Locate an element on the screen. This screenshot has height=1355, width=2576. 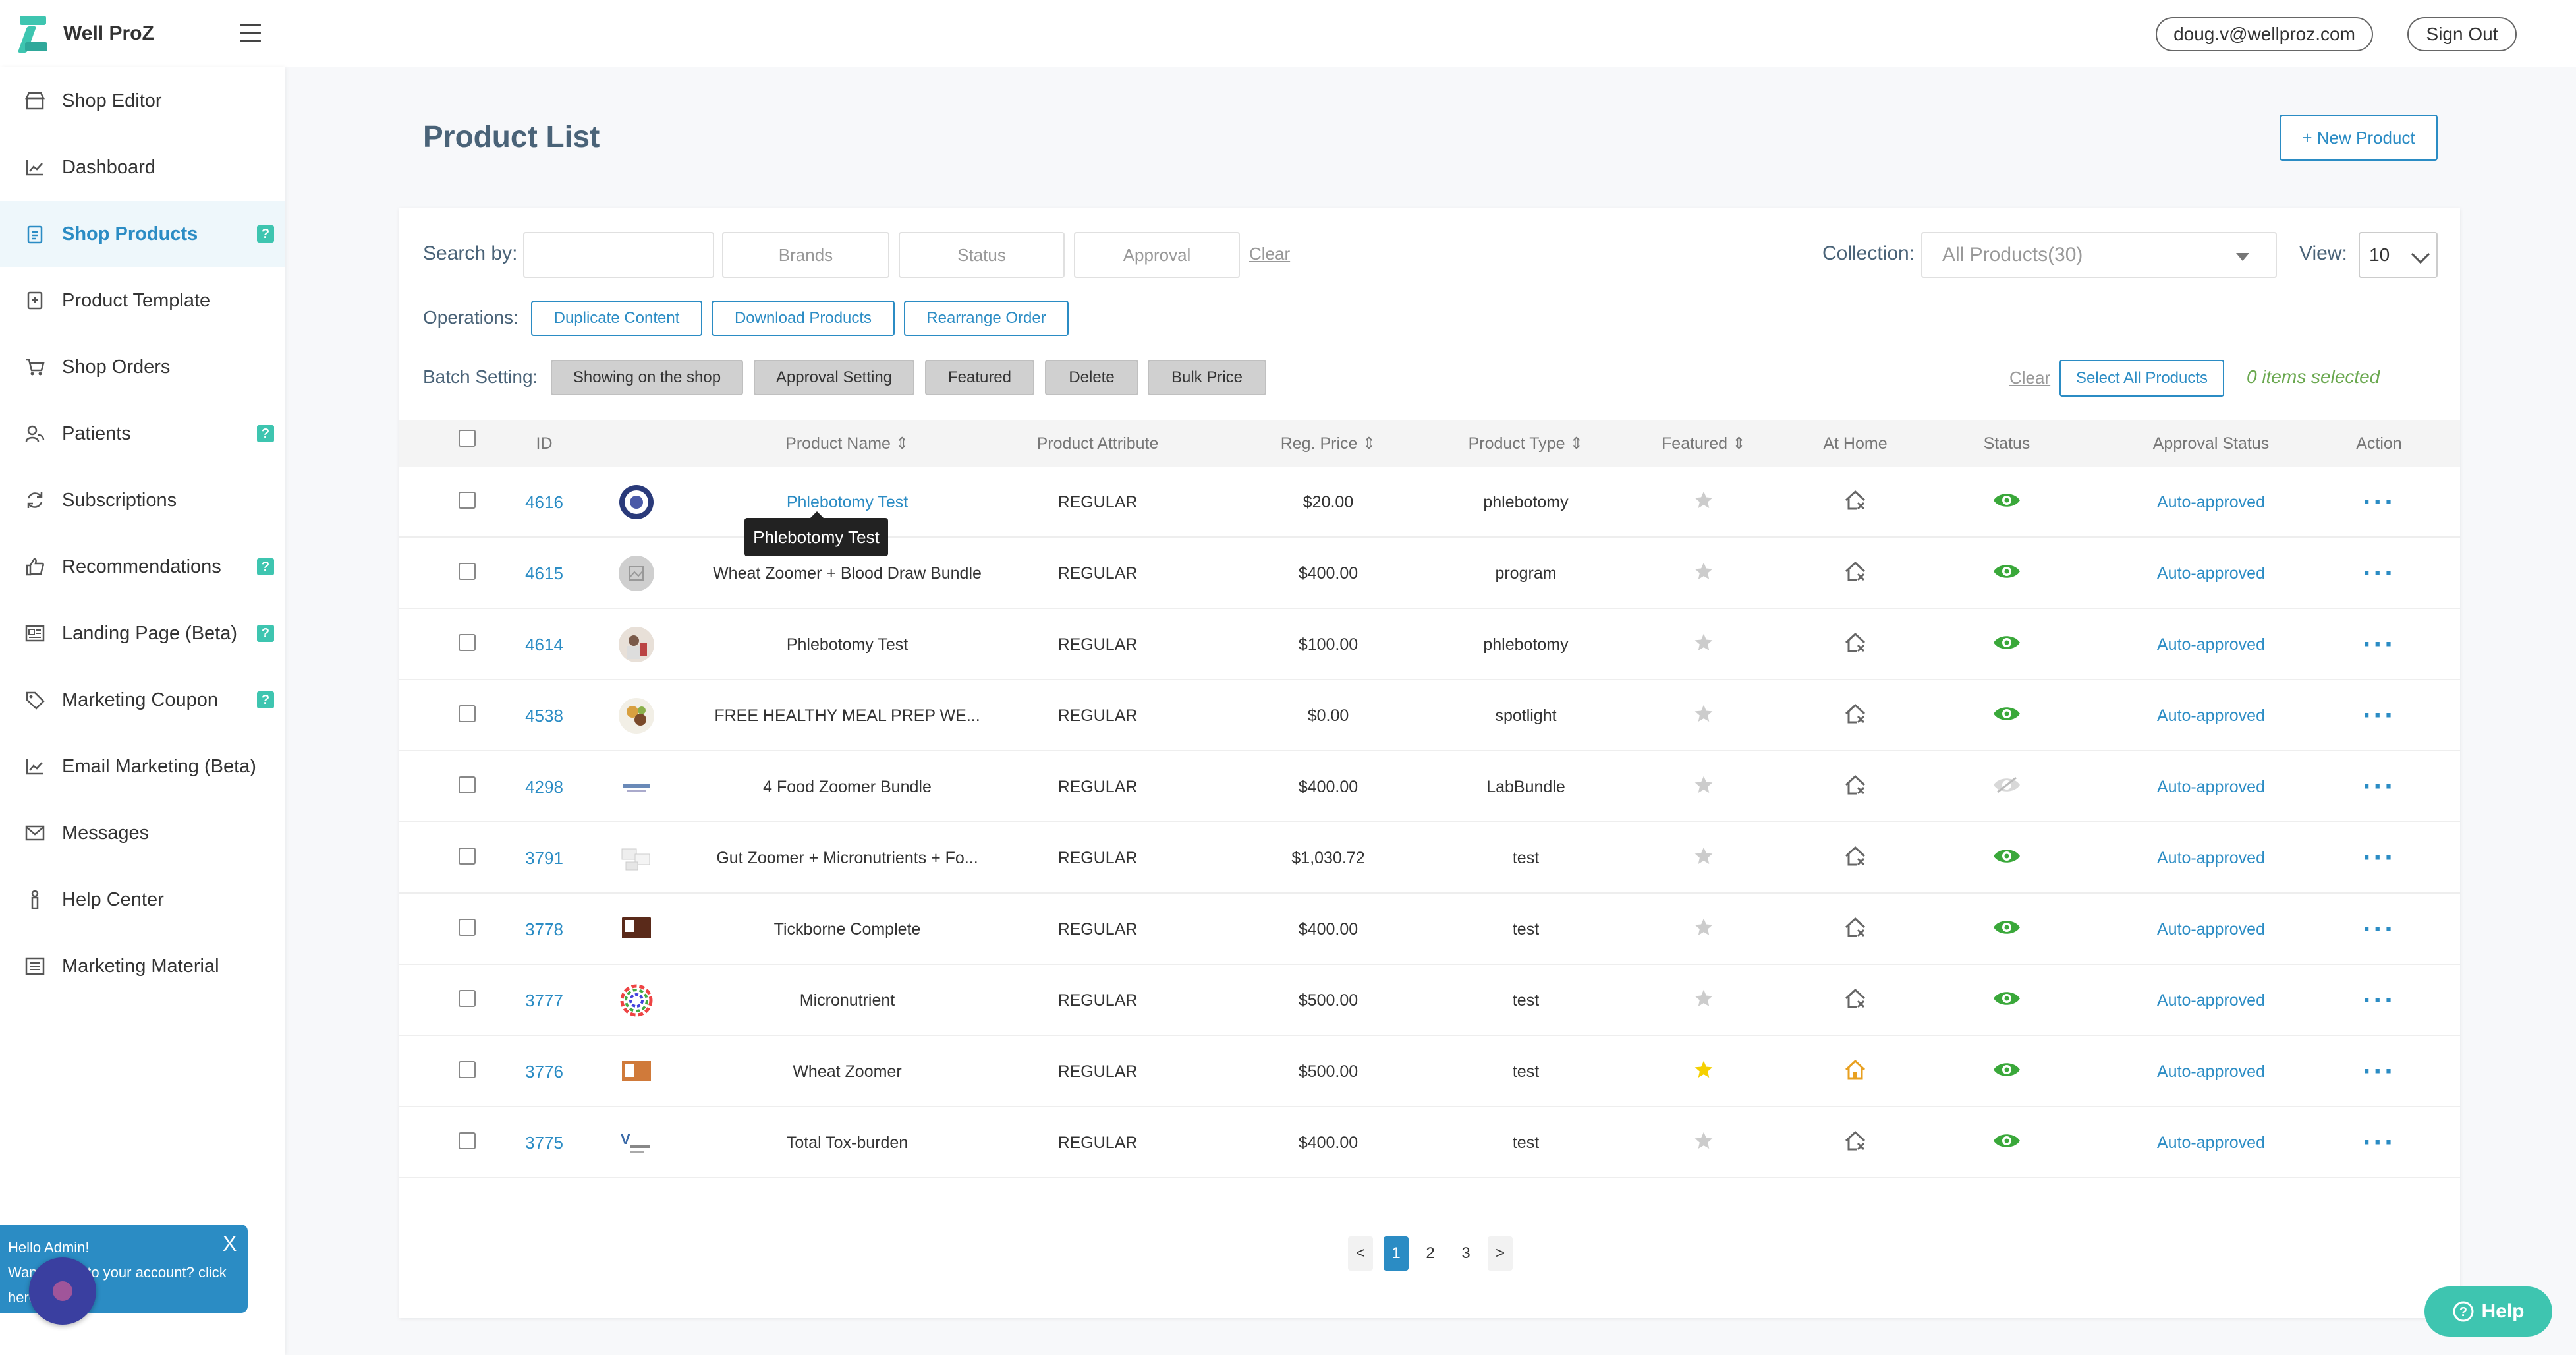
product-name: Wheat Zoomer + Blood Draw Bundle is located at coordinates (847, 573).